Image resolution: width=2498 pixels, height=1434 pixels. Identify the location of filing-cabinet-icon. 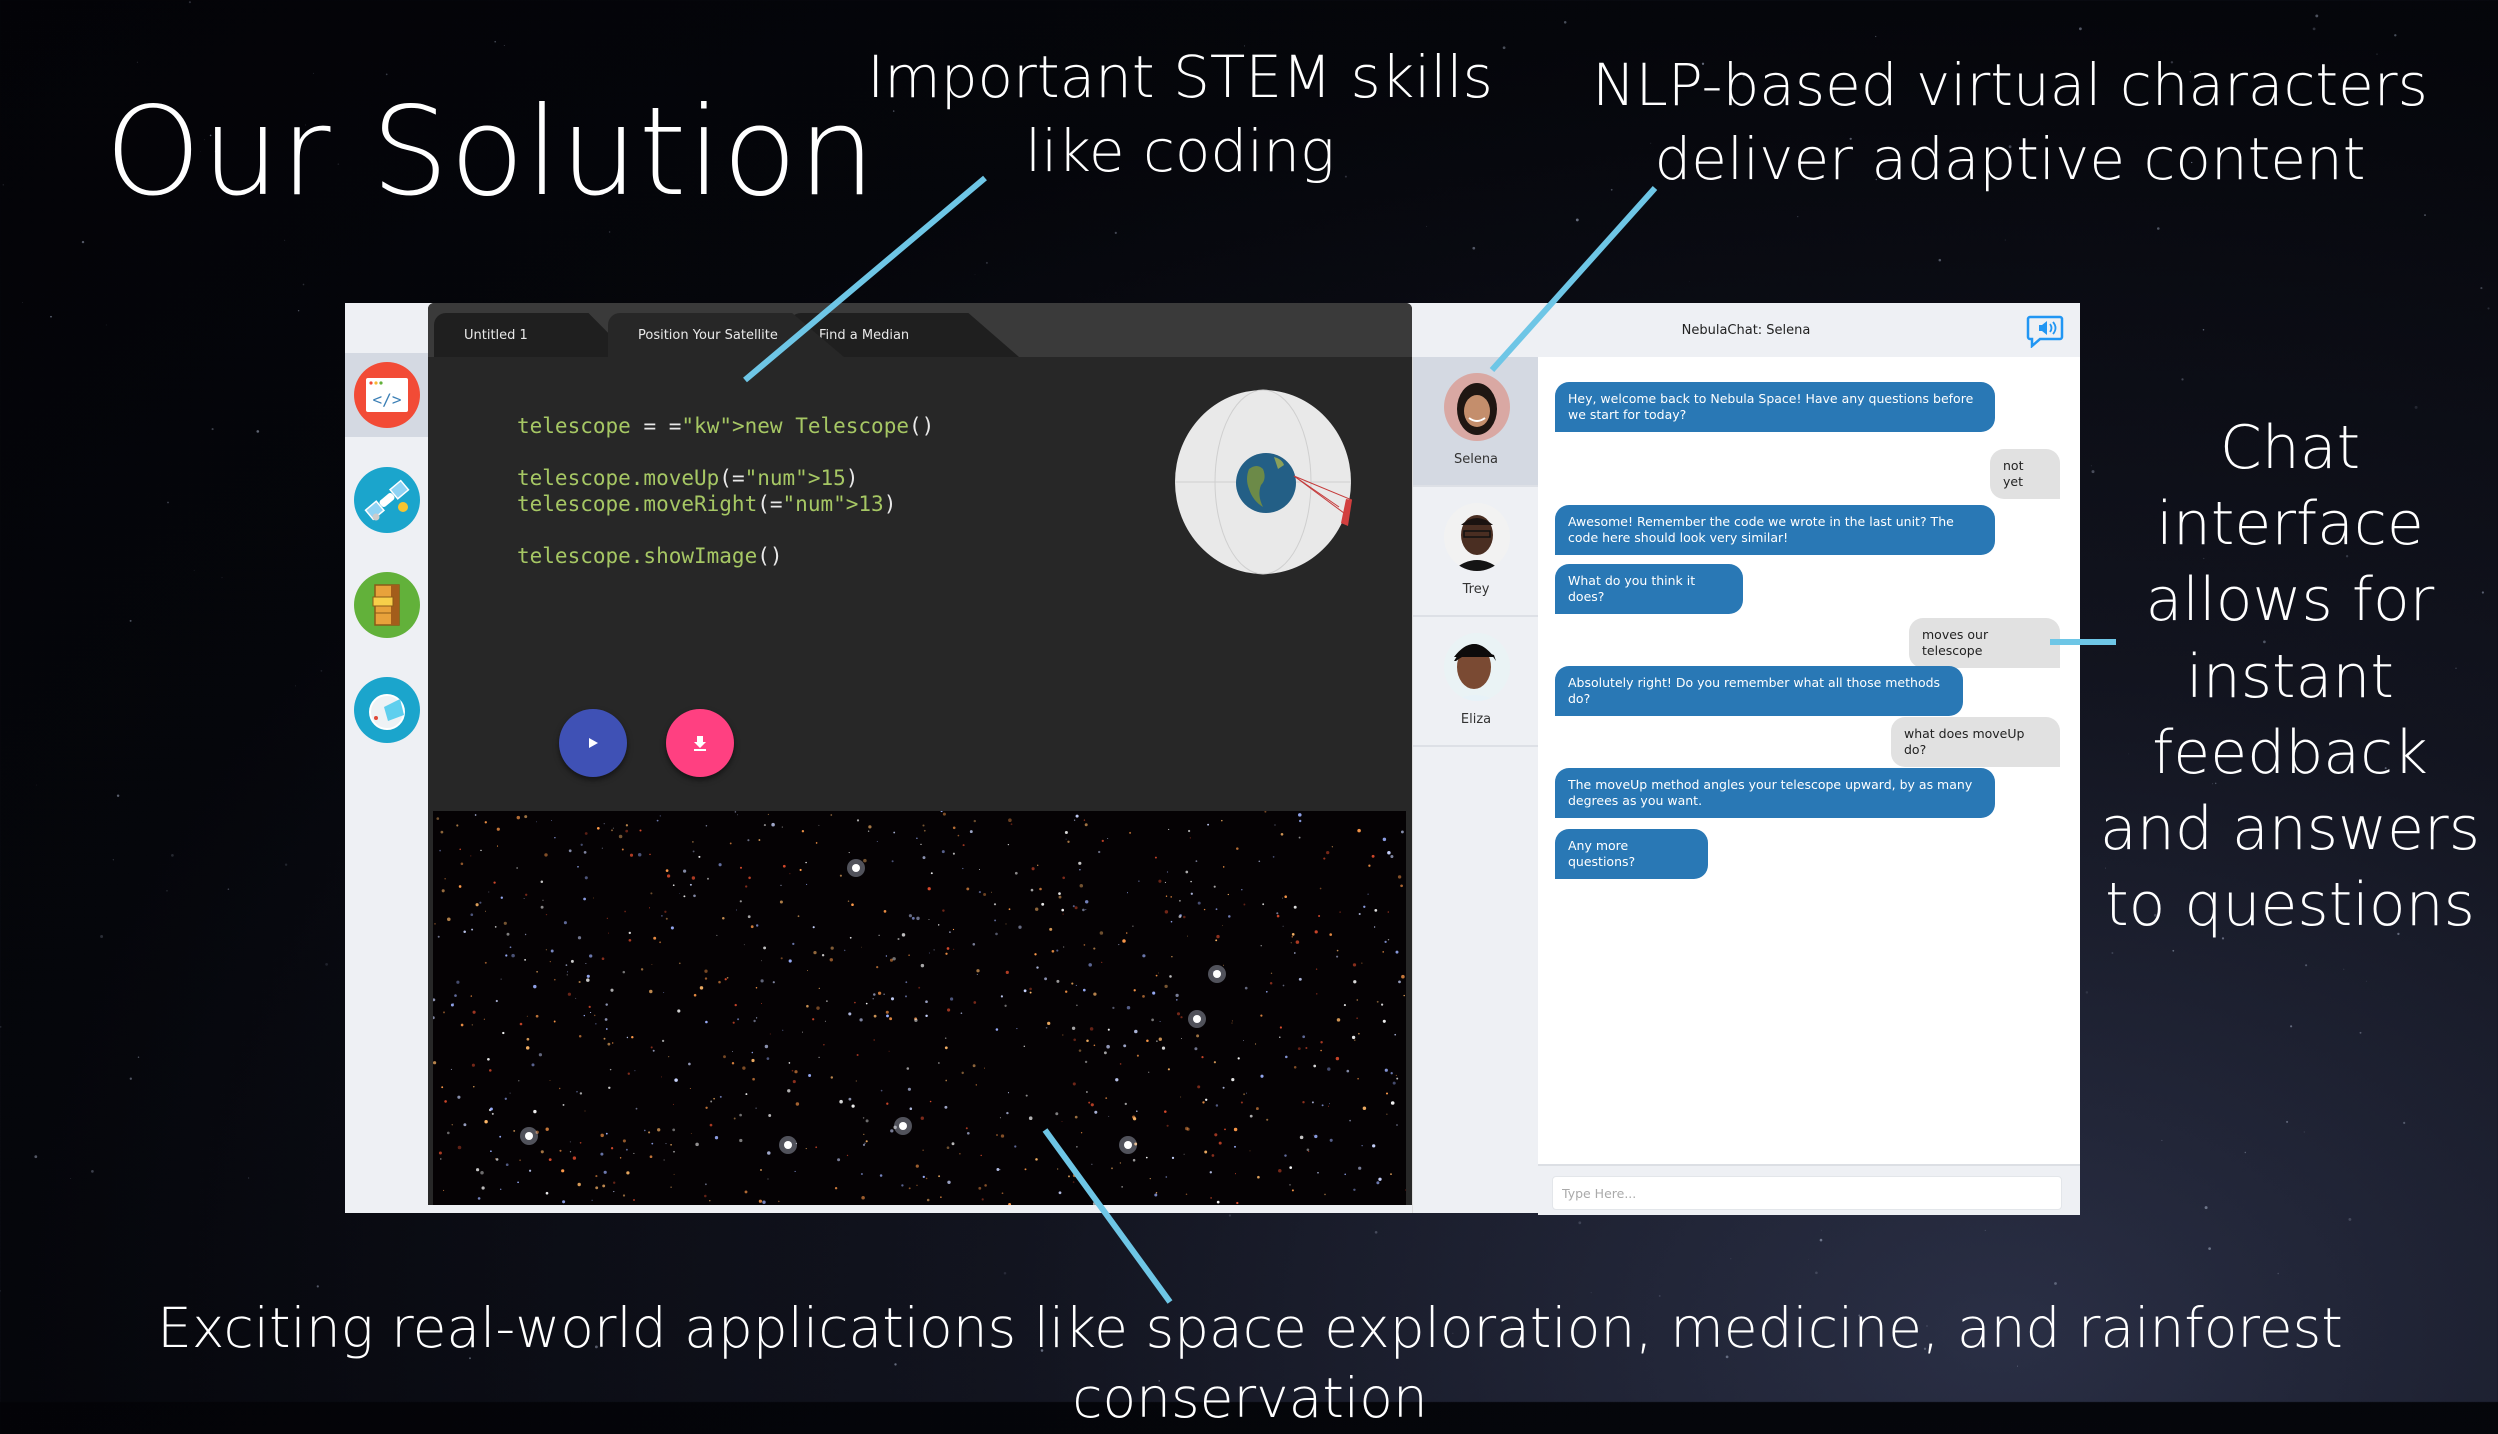
(386, 605).